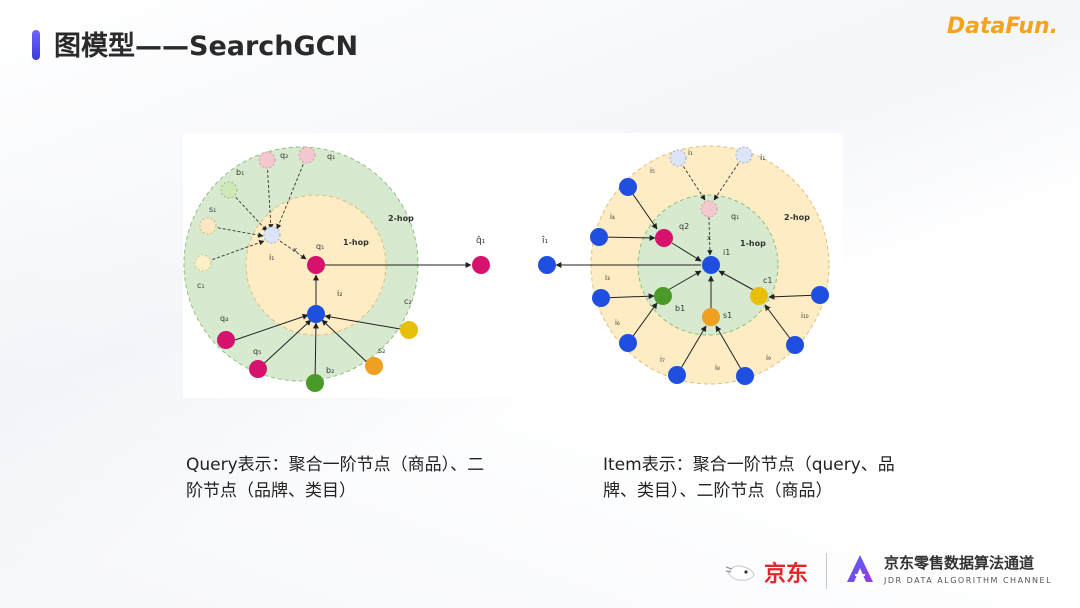 This screenshot has width=1080, height=608. What do you see at coordinates (684, 226) in the screenshot?
I see `label-q2-right: q2` at bounding box center [684, 226].